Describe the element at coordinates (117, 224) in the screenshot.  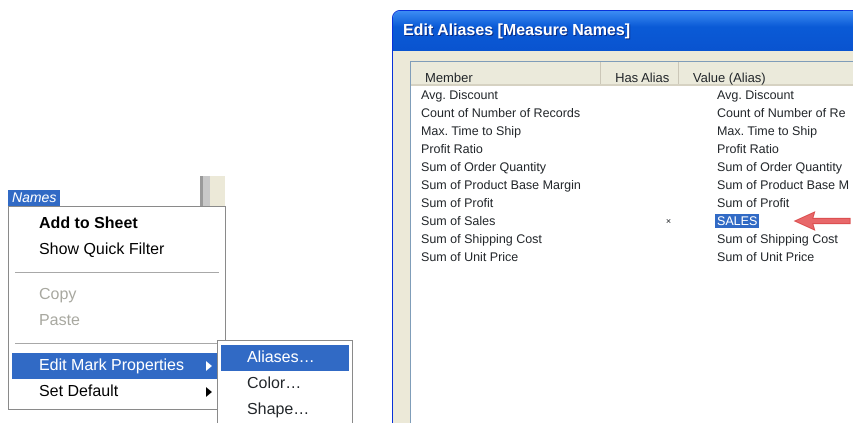
I see `menu-item: Add to Sheet` at that location.